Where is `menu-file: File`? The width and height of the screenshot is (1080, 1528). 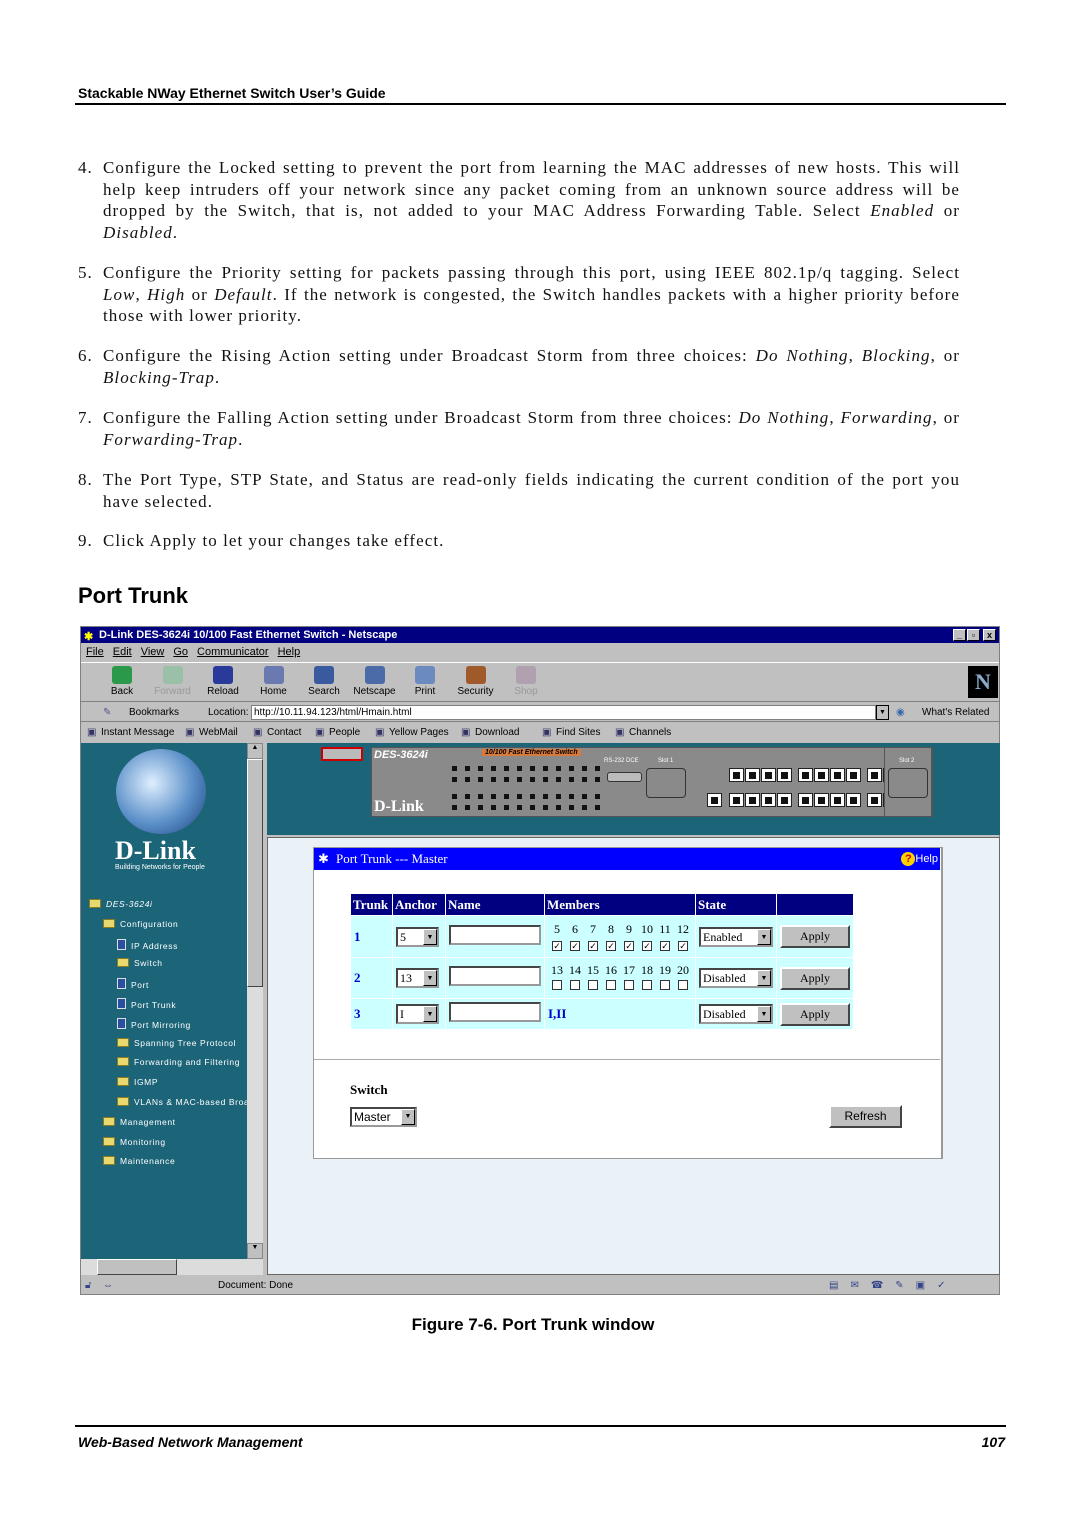 menu-file: File is located at coordinates (95, 652).